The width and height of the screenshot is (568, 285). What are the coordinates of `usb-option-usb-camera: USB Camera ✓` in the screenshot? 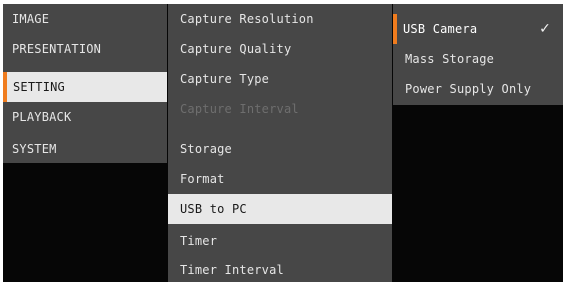 It's located at (478, 29).